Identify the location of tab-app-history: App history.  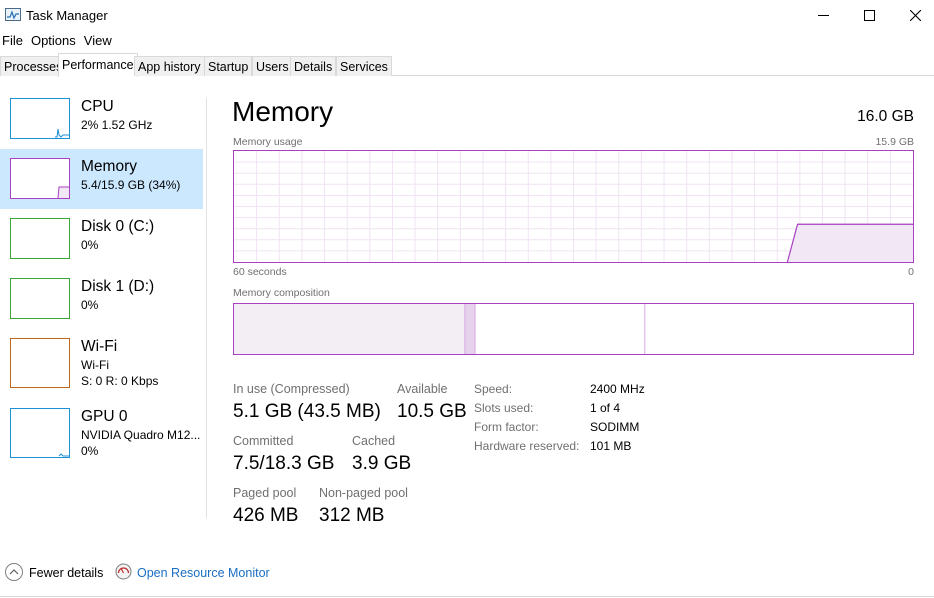
(169, 66).